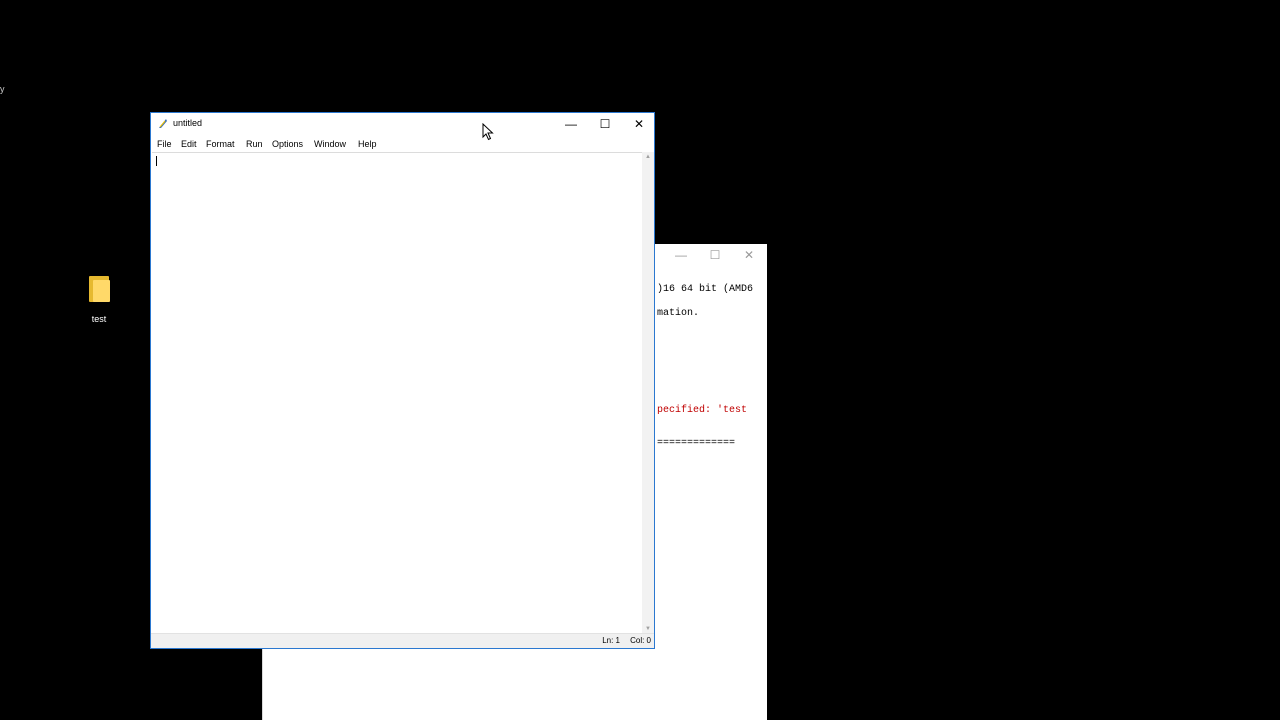  What do you see at coordinates (705, 289) in the screenshot?
I see `shell-output-line: )16 64 bit (AMD6` at bounding box center [705, 289].